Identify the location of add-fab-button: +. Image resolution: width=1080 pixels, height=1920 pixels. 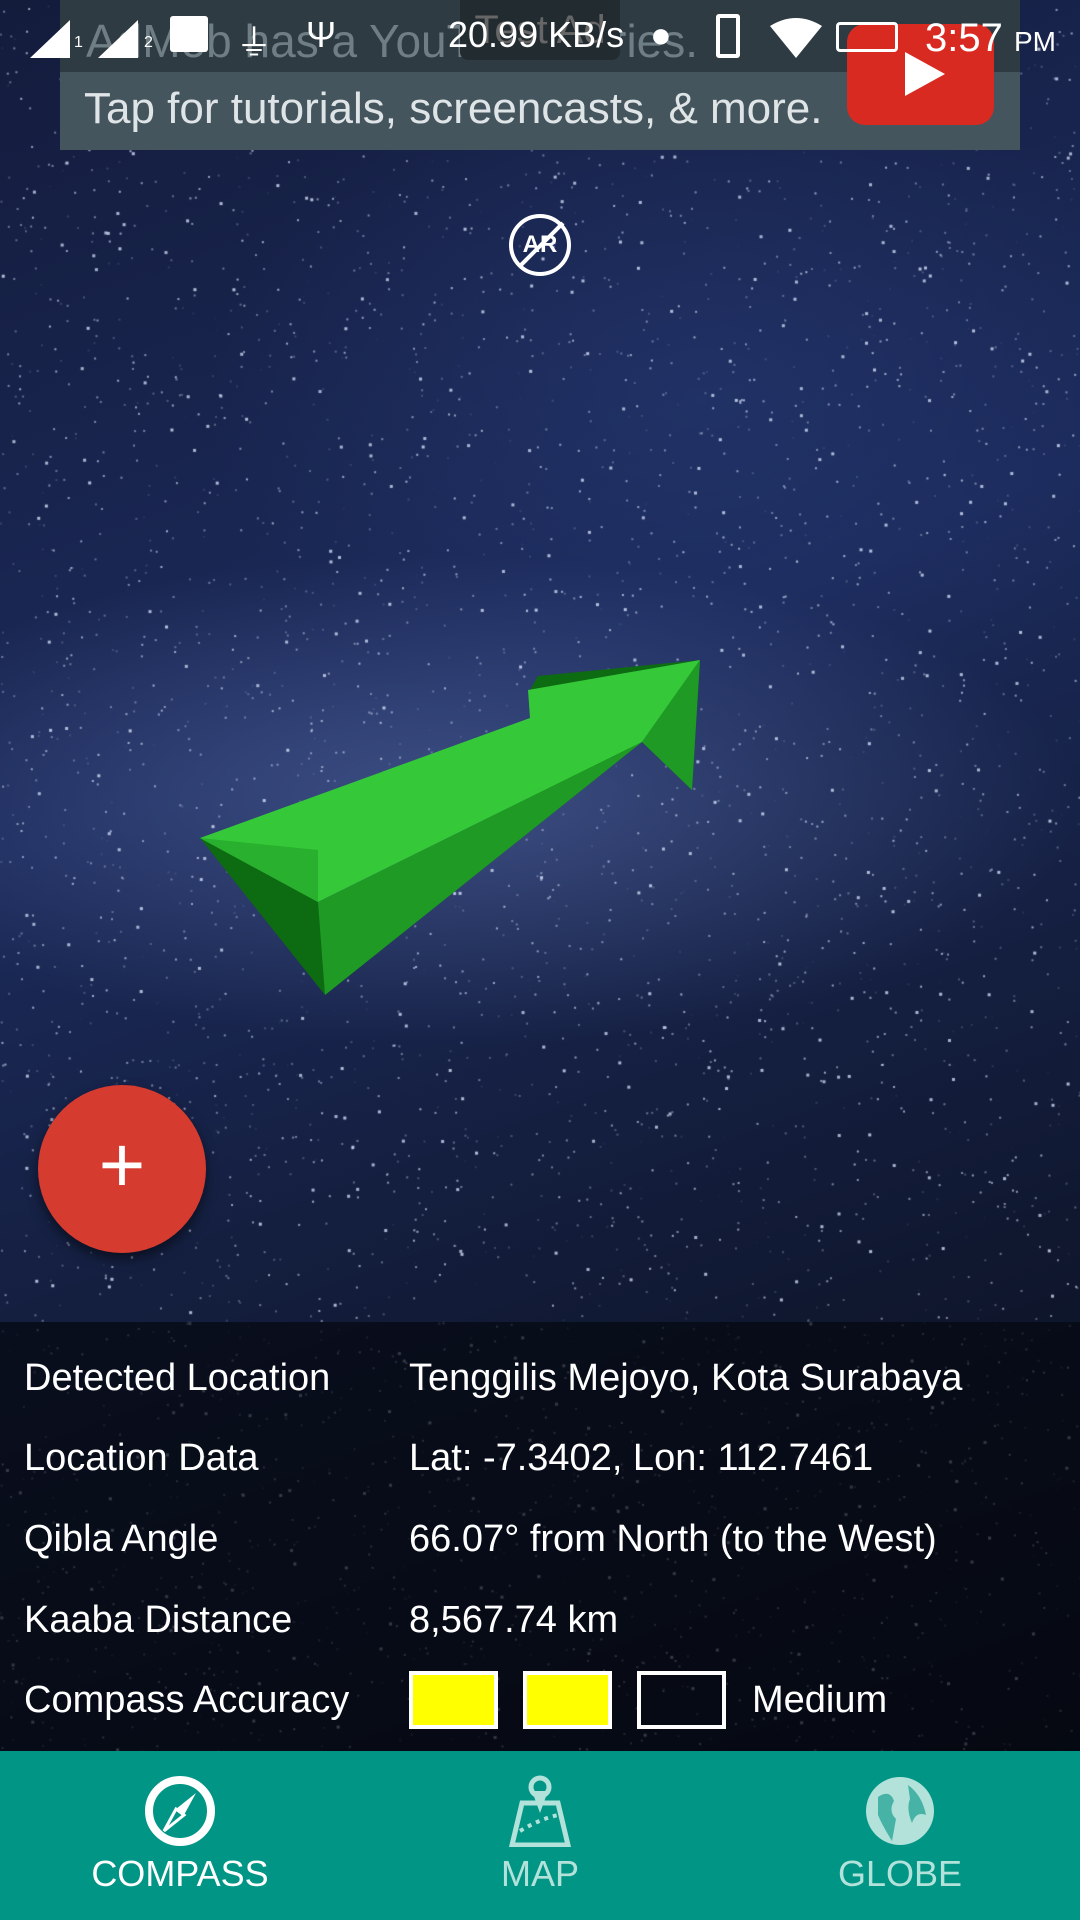
(122, 1169).